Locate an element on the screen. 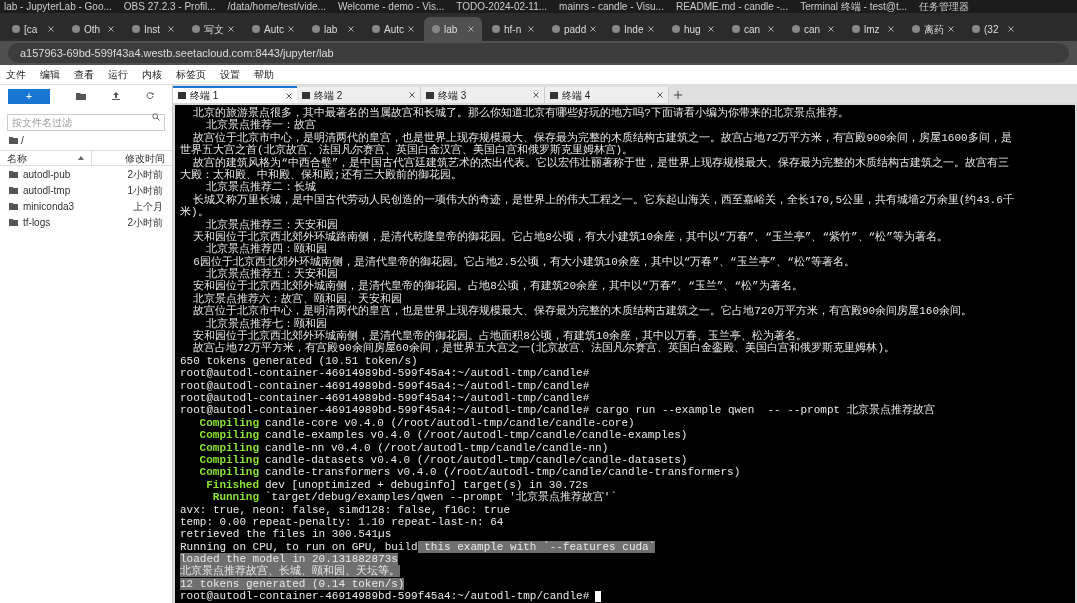 The height and width of the screenshot is (603, 1077). browser-tab: 离药 is located at coordinates (933, 29).